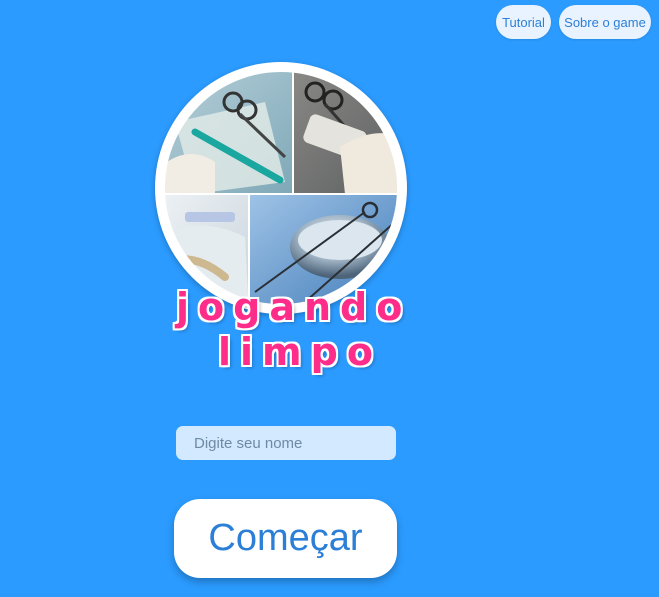 The width and height of the screenshot is (659, 597). I want to click on logo-title-line1: jogando, so click(294, 307).